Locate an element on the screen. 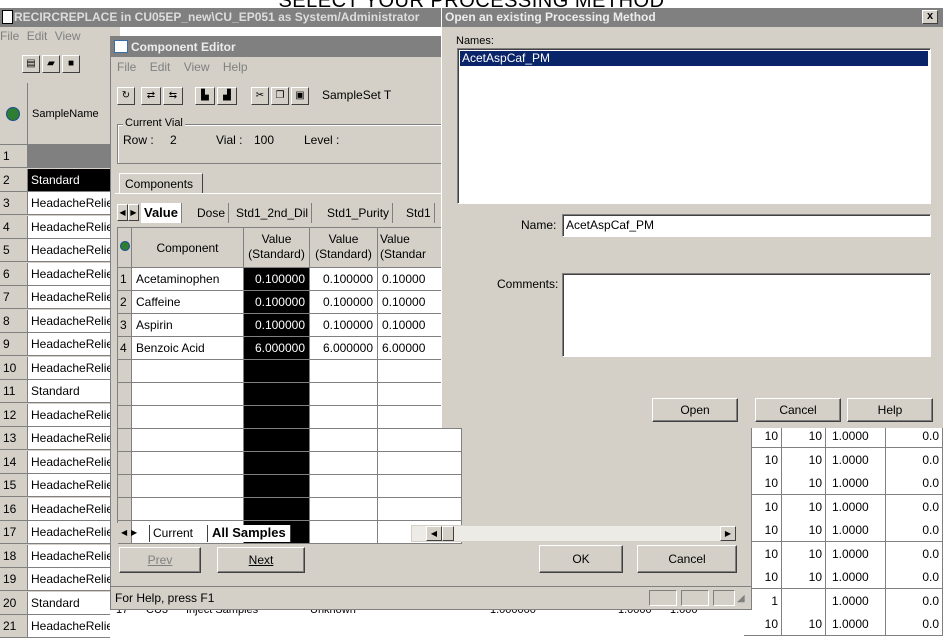 This screenshot has width=943, height=638. row-number: 14 is located at coordinates (14, 462).